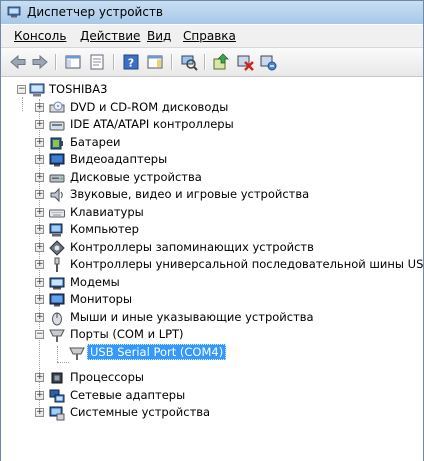 The width and height of the screenshot is (424, 461). What do you see at coordinates (57, 126) in the screenshot?
I see `ide-controller-icon` at bounding box center [57, 126].